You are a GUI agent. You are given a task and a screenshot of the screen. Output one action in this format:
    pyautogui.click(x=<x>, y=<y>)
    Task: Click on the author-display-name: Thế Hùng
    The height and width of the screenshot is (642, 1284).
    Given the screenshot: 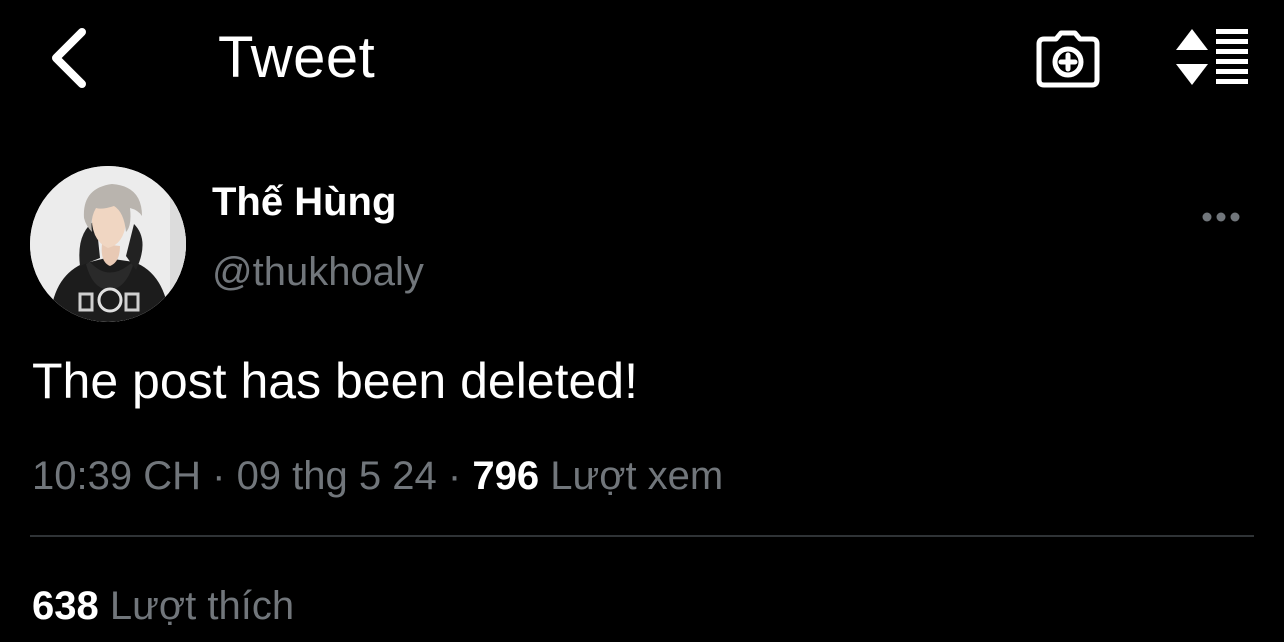 What is the action you would take?
    pyautogui.click(x=304, y=202)
    